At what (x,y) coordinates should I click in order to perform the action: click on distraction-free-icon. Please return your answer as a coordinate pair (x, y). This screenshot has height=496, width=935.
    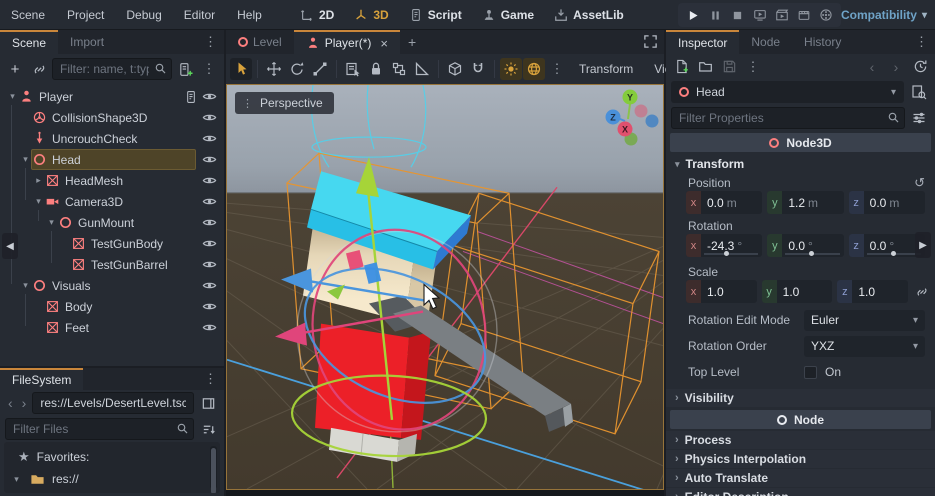
    Looking at the image, I should click on (650, 41).